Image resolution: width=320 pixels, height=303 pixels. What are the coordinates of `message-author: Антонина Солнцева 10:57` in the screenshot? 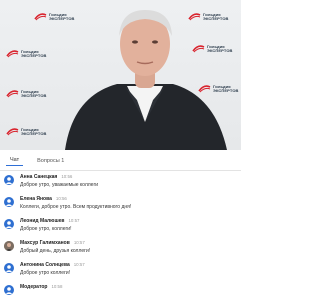 It's located at (52, 265).